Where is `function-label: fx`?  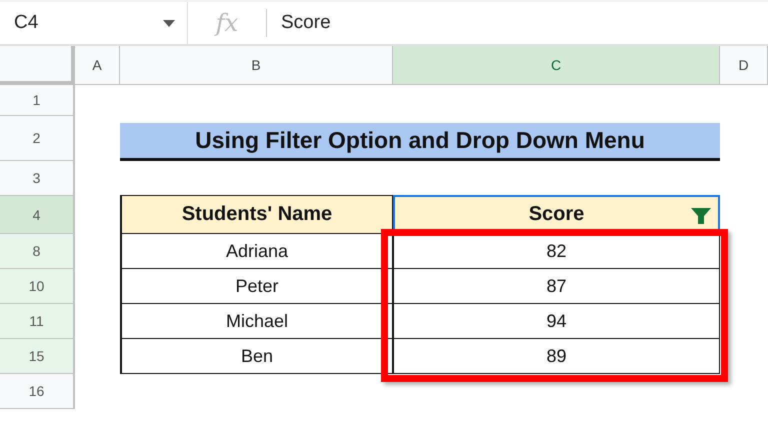
function-label: fx is located at coordinates (227, 23).